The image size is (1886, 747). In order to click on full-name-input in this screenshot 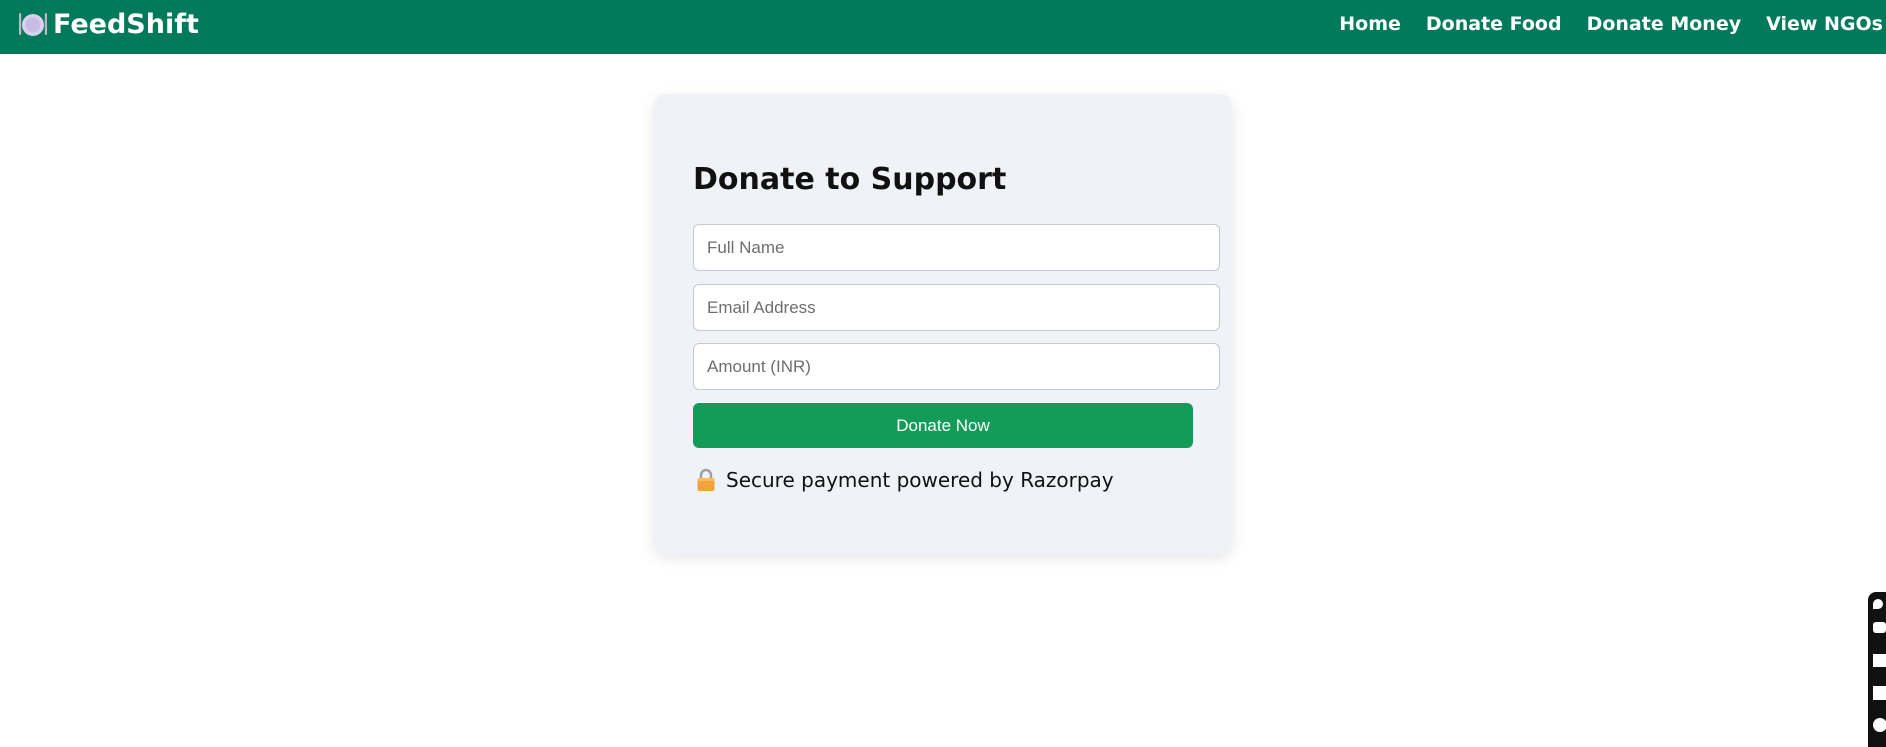, I will do `click(956, 247)`.